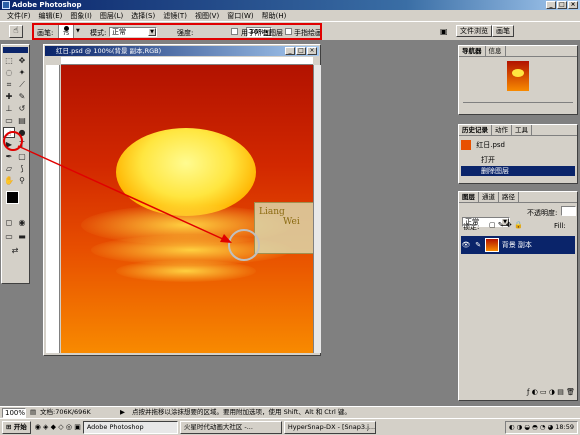  What do you see at coordinates (9, 168) in the screenshot?
I see `notes-tool-icon: ▱` at bounding box center [9, 168].